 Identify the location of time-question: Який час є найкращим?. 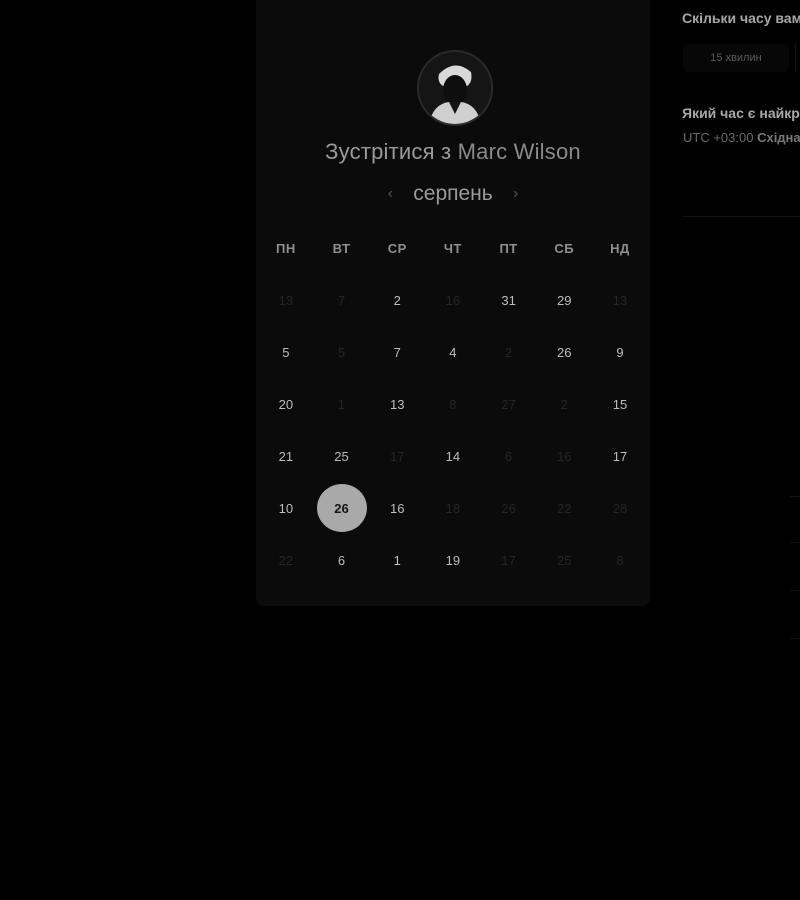
(741, 113).